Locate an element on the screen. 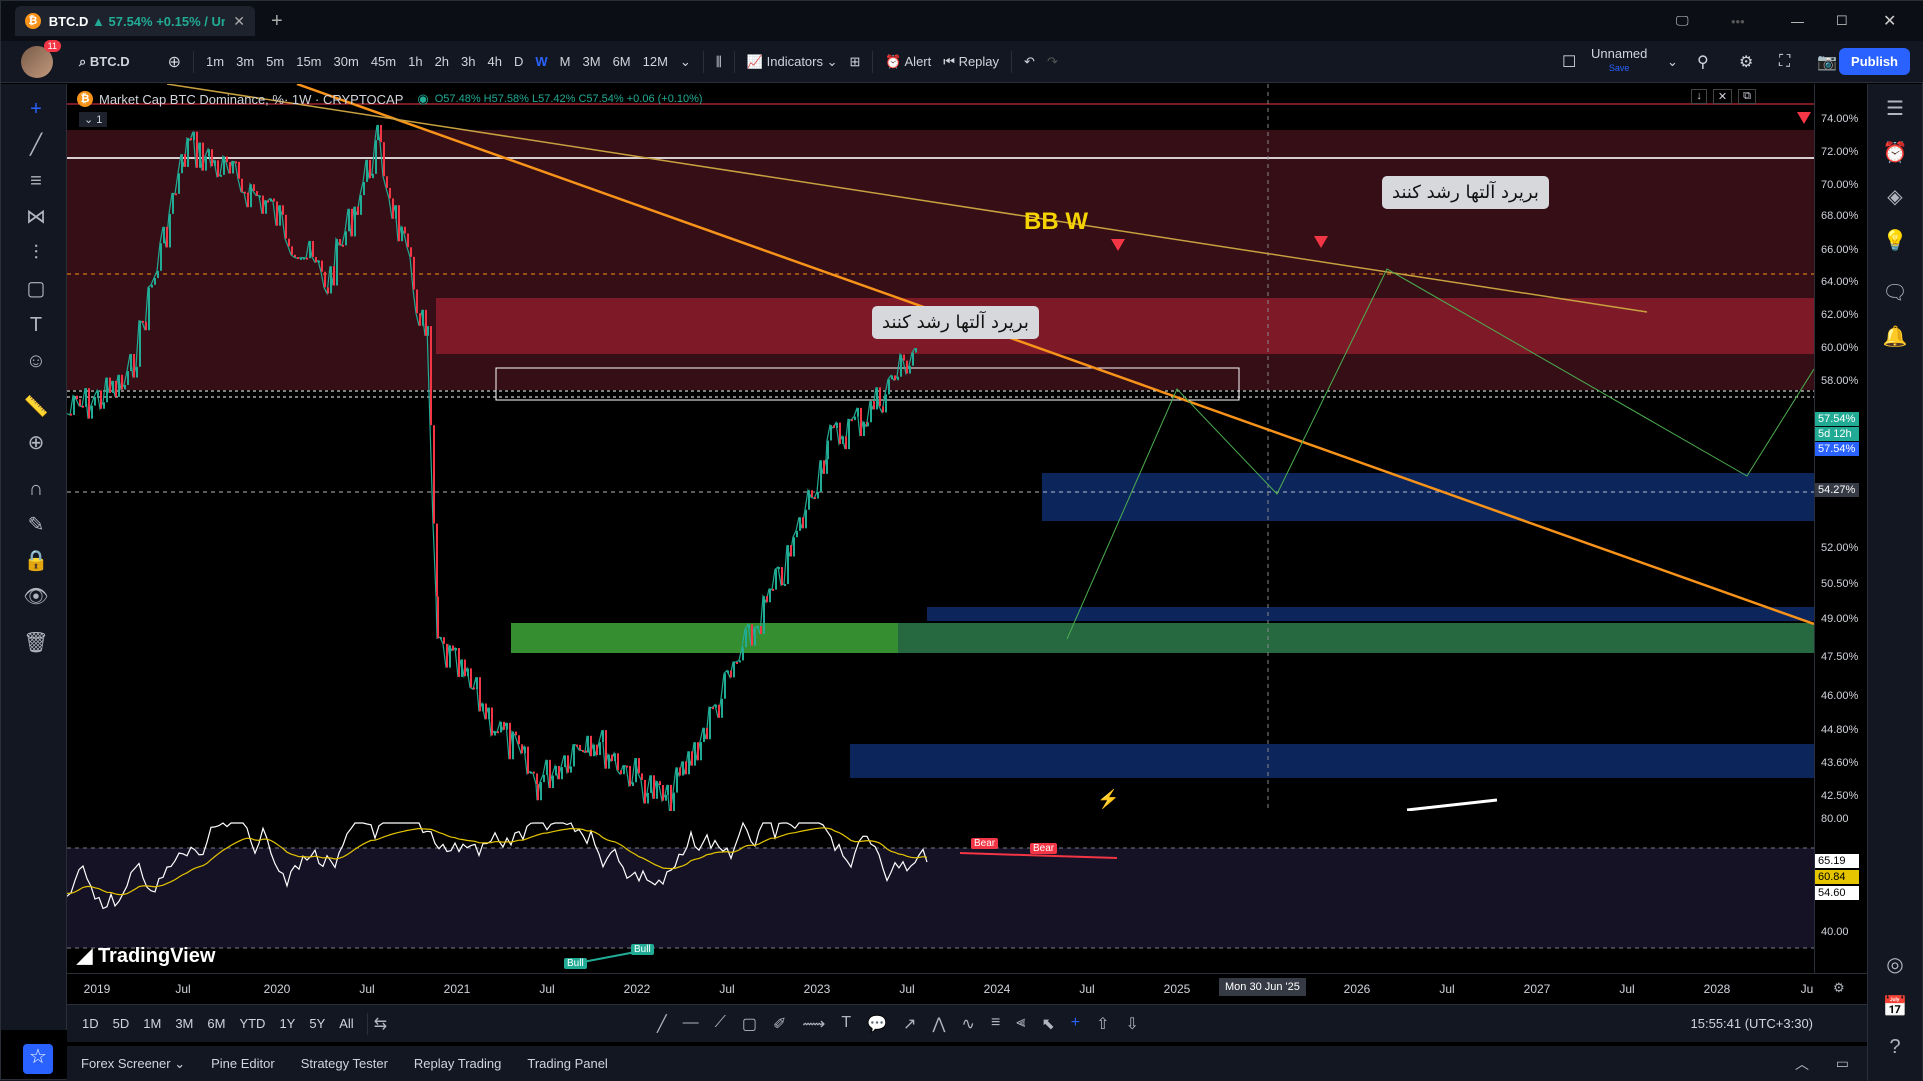 The height and width of the screenshot is (1081, 1923). close-window-icon: ✕ is located at coordinates (1889, 21).